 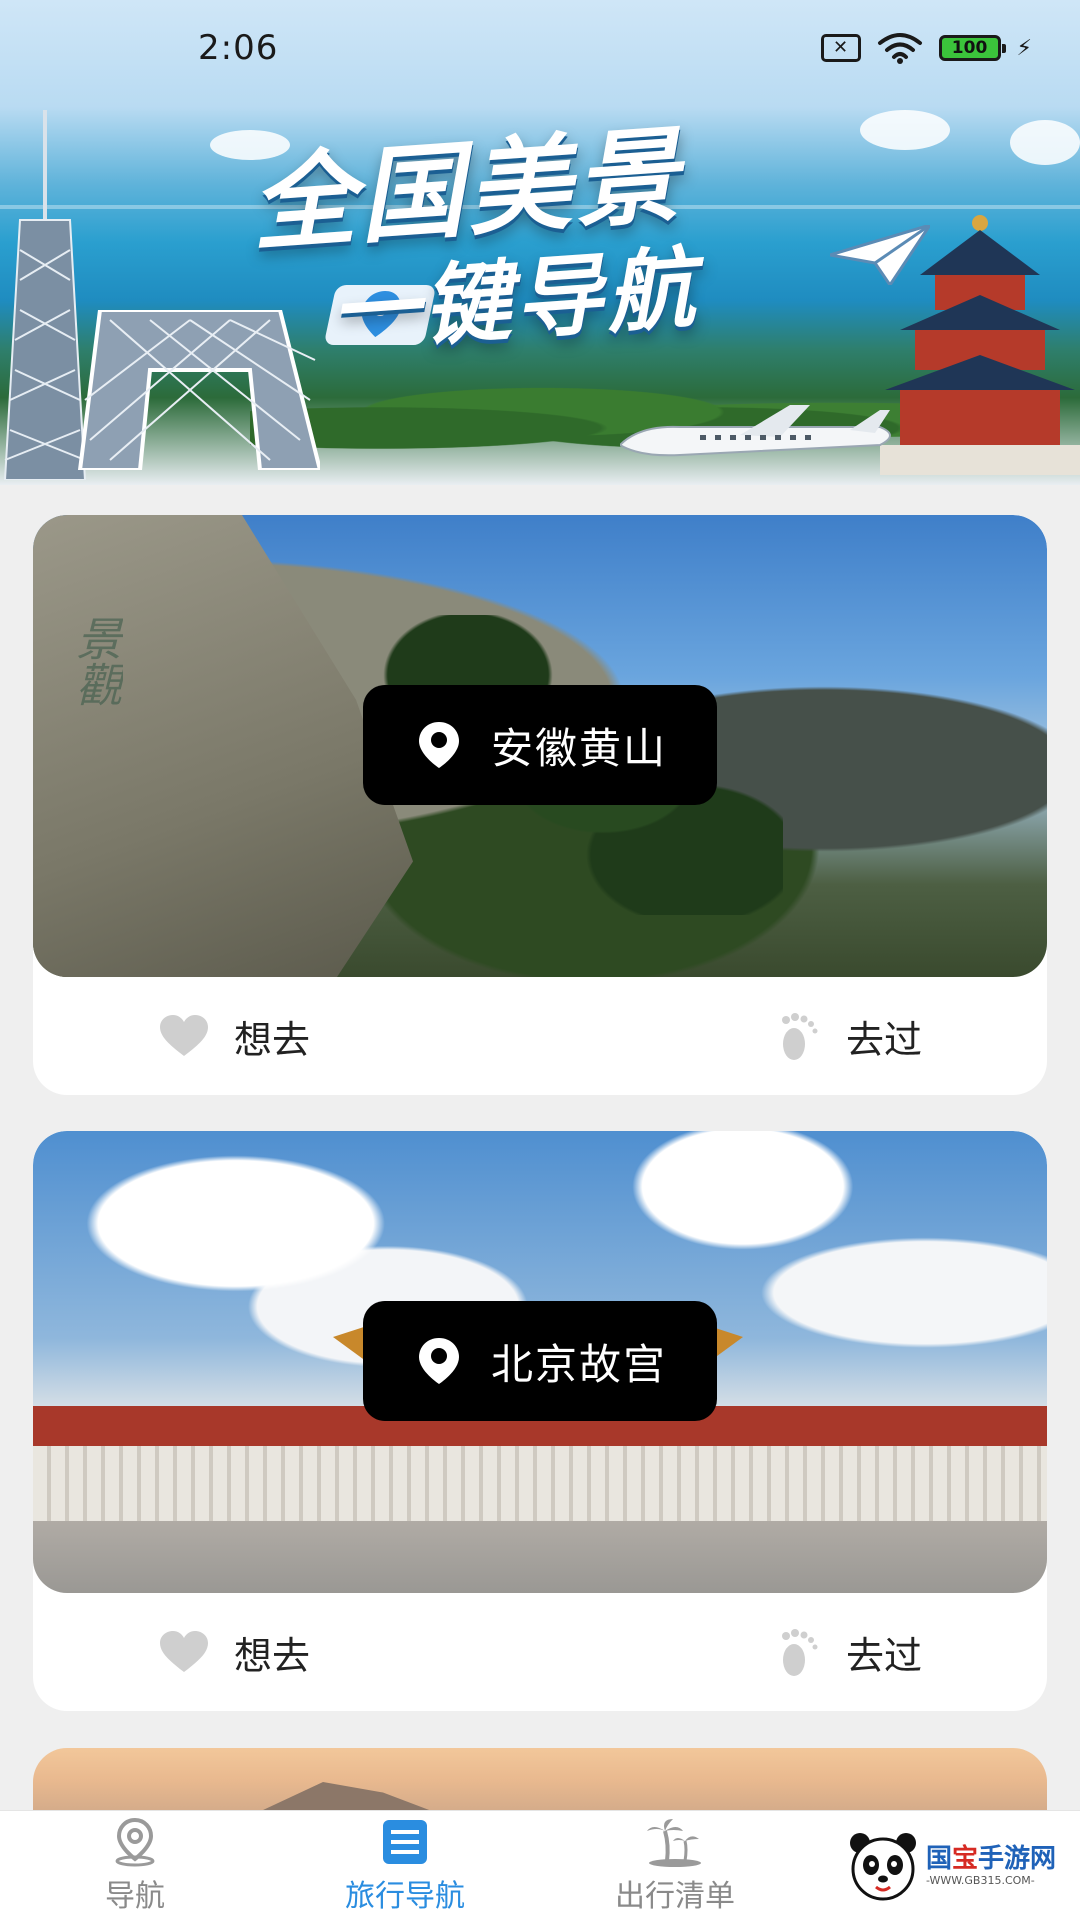 I want to click on watermark: 国宝手游网 -WWW.GB315.COM-, so click(x=954, y=1866).